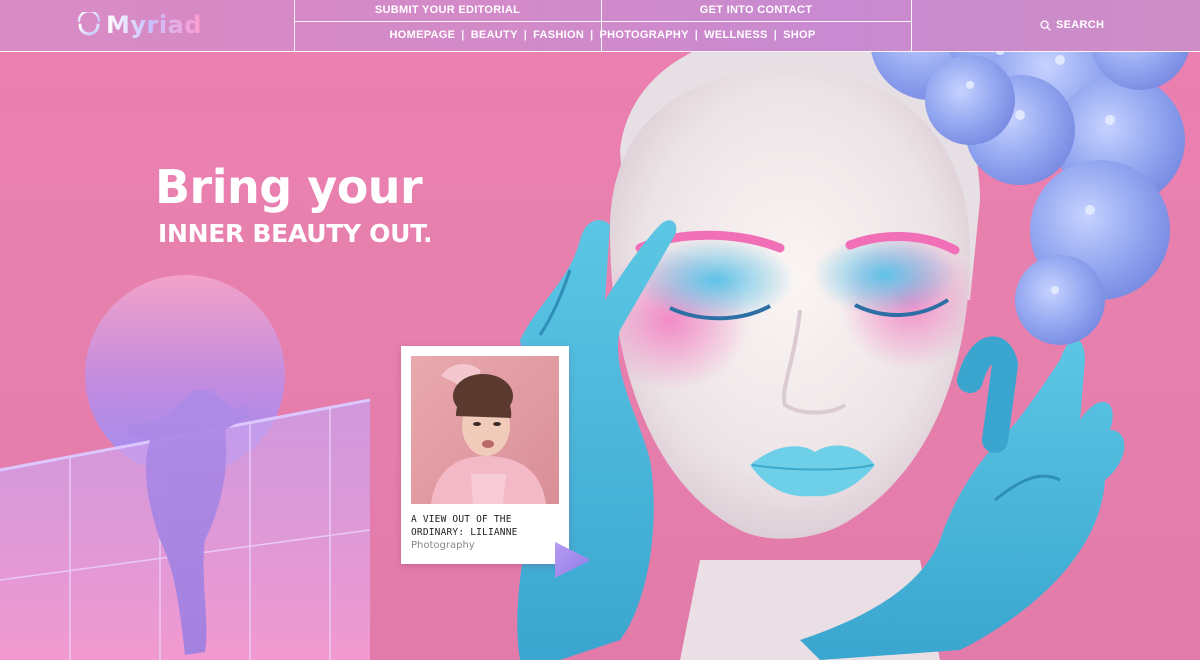 The height and width of the screenshot is (660, 1200). Describe the element at coordinates (799, 35) in the screenshot. I see `nav-shop: SHOP` at that location.